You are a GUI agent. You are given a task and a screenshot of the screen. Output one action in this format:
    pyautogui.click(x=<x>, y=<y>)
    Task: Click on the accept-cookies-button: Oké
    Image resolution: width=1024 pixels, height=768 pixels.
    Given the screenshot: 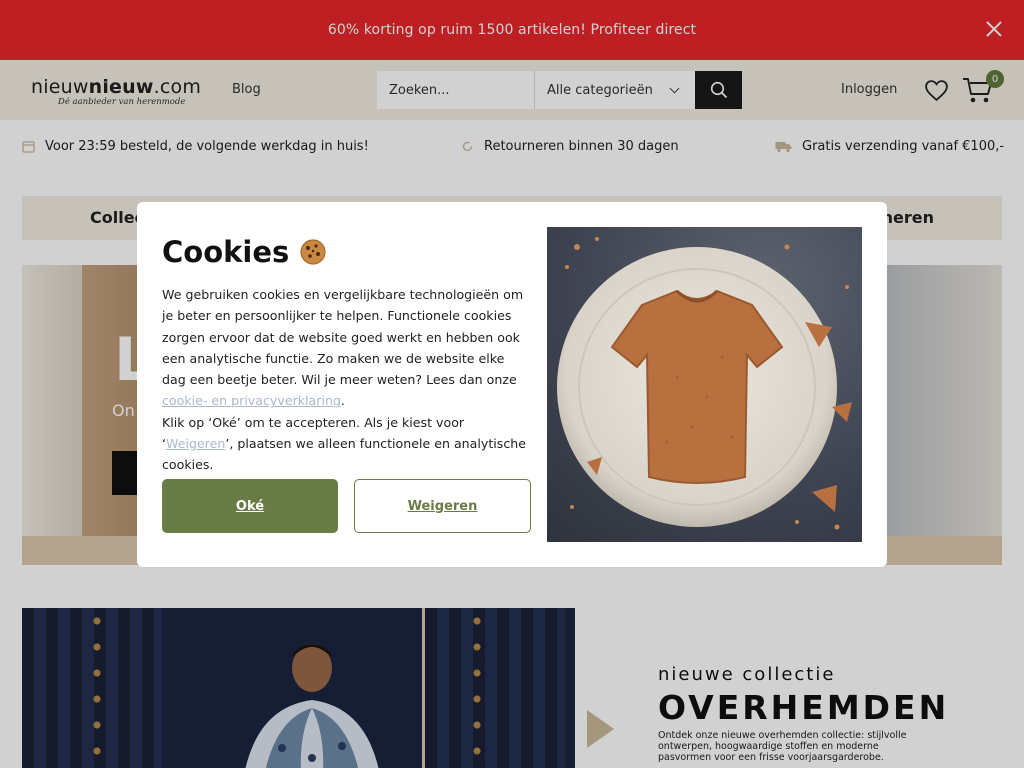 What is the action you would take?
    pyautogui.click(x=250, y=506)
    